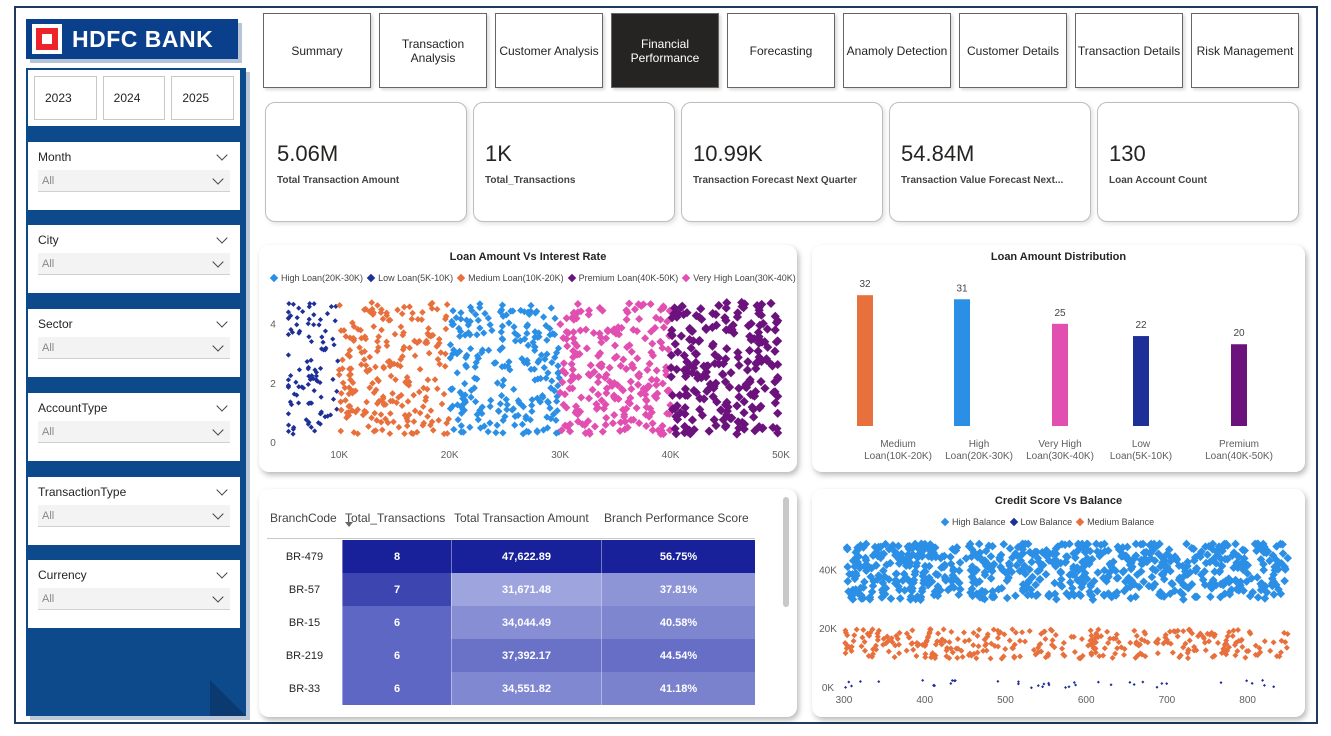  What do you see at coordinates (134, 181) in the screenshot?
I see `month-dropdown: All` at bounding box center [134, 181].